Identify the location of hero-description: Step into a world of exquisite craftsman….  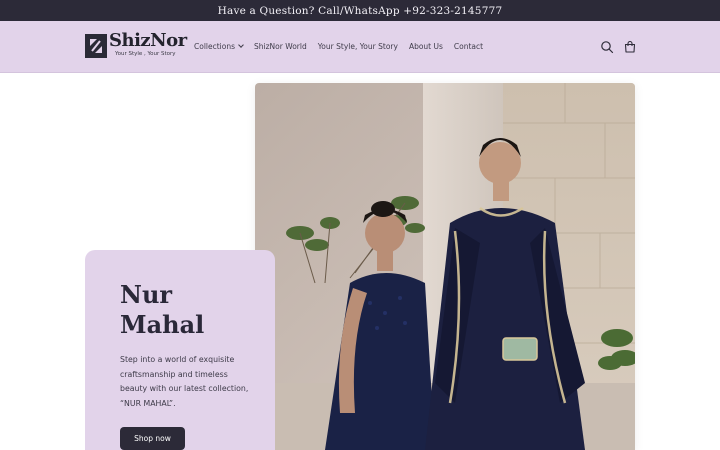
(184, 381).